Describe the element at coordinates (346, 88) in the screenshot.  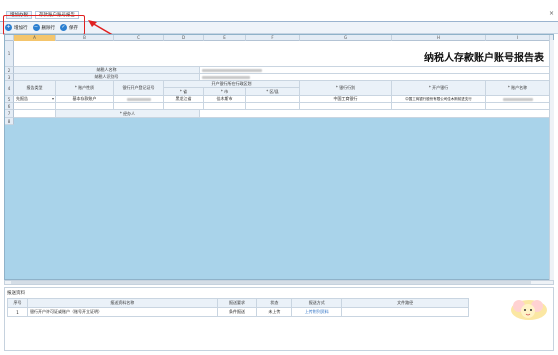
I see `header-bank-type: * 银行行别` at that location.